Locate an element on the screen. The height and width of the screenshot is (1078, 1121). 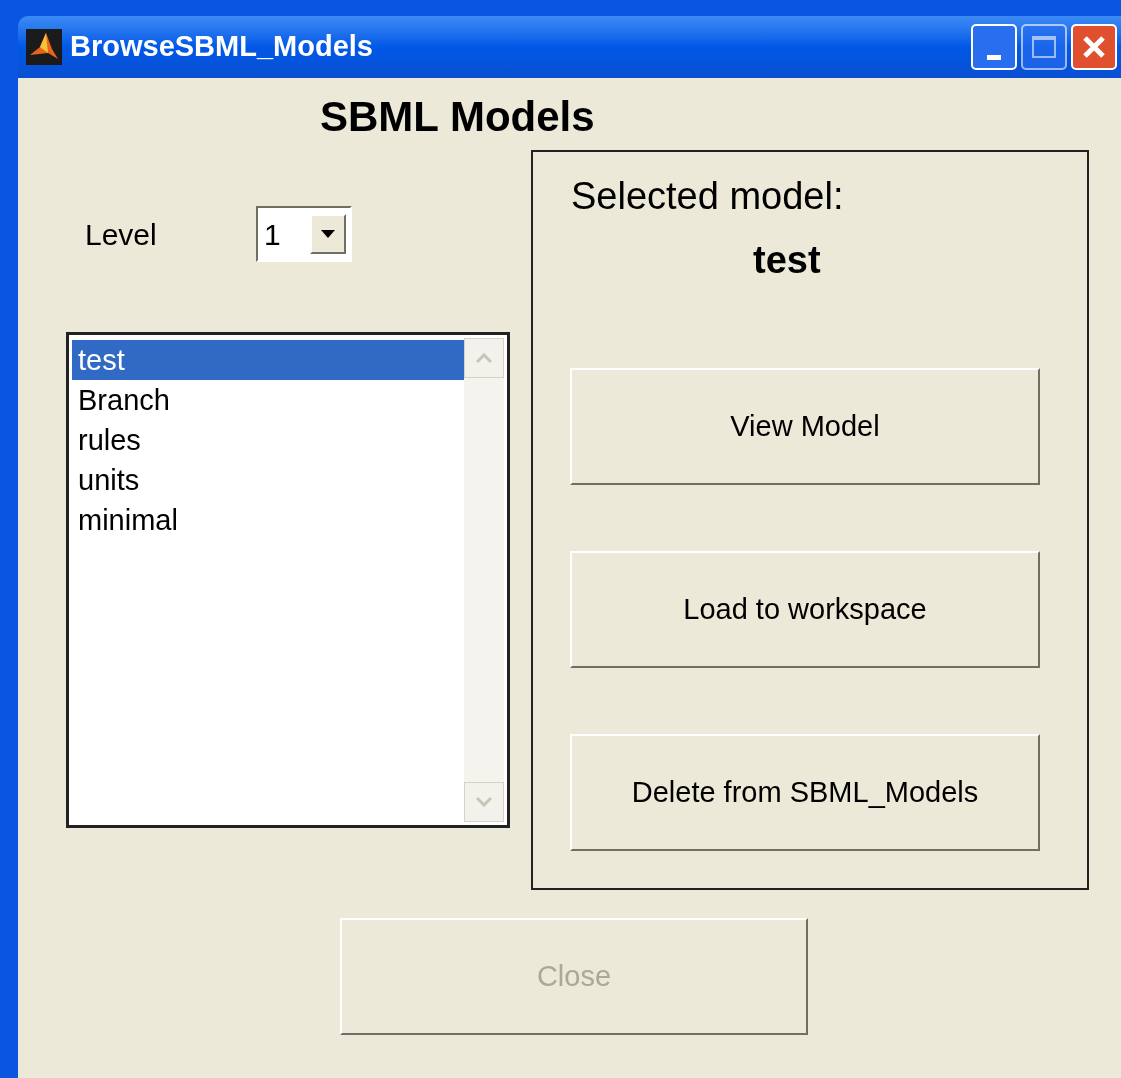
selected-model-name: test is located at coordinates (787, 260).